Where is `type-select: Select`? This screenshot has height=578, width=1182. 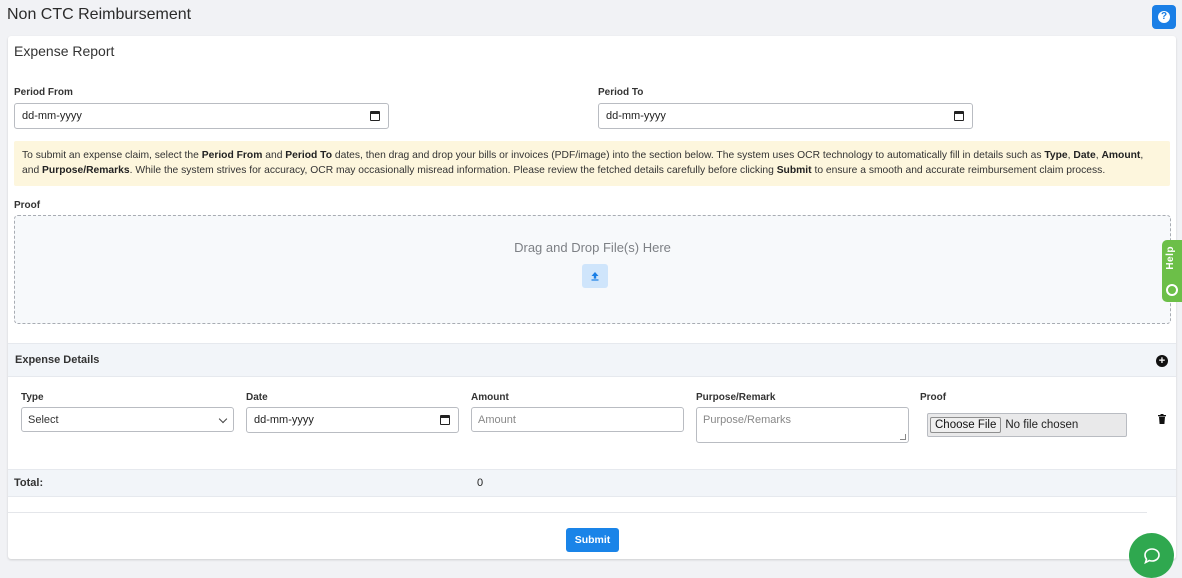 type-select: Select is located at coordinates (127, 419).